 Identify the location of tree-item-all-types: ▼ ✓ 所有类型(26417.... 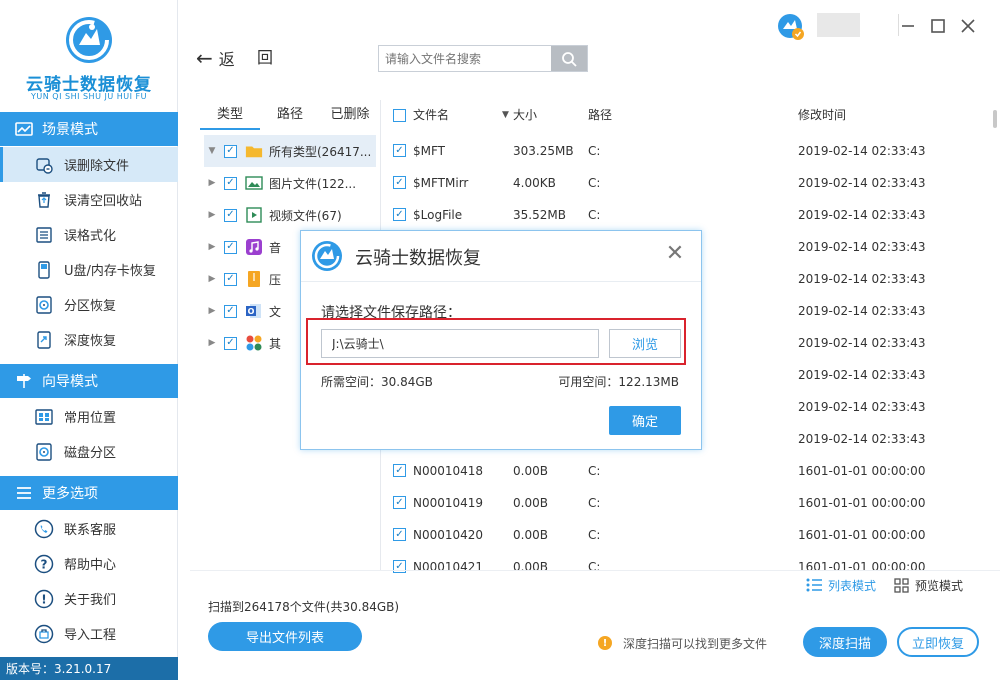
(290, 151).